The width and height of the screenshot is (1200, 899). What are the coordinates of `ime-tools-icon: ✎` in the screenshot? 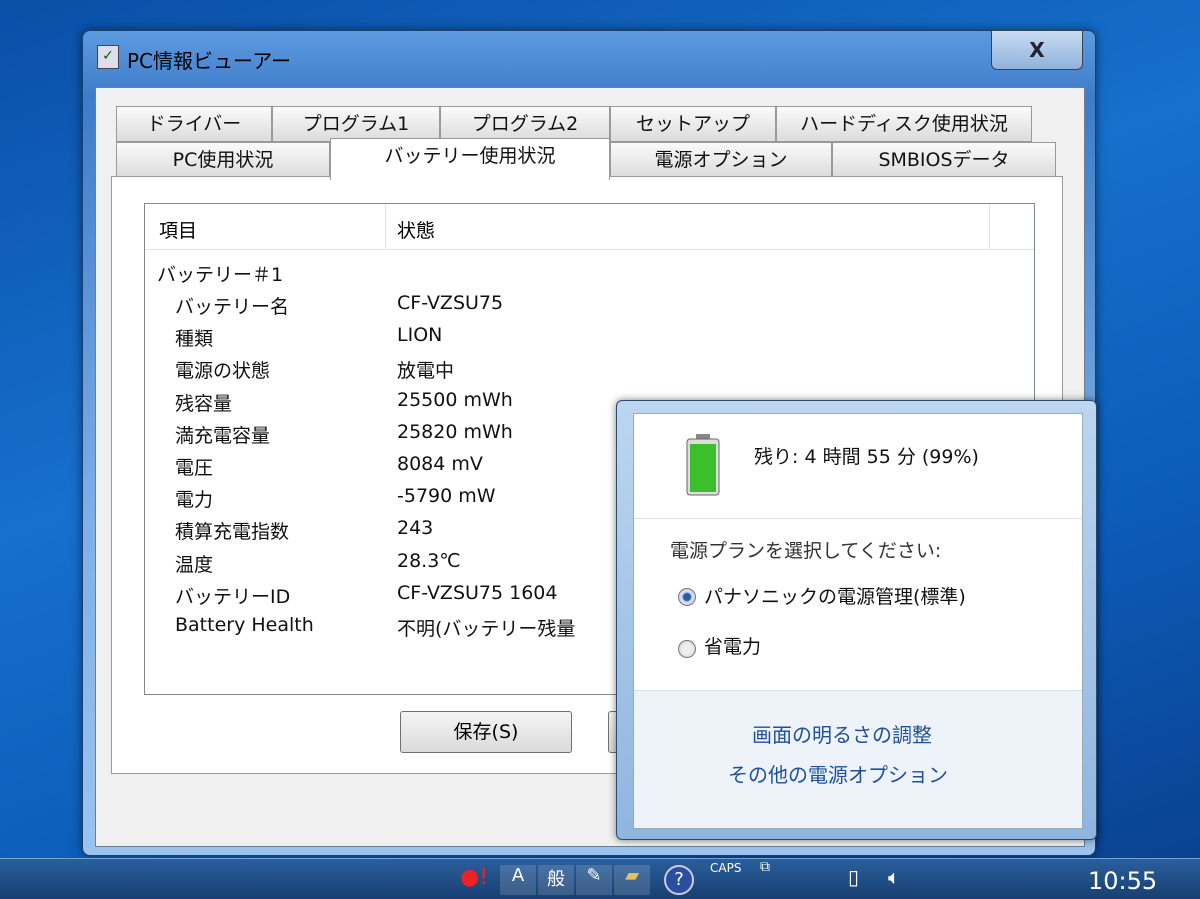 It's located at (594, 880).